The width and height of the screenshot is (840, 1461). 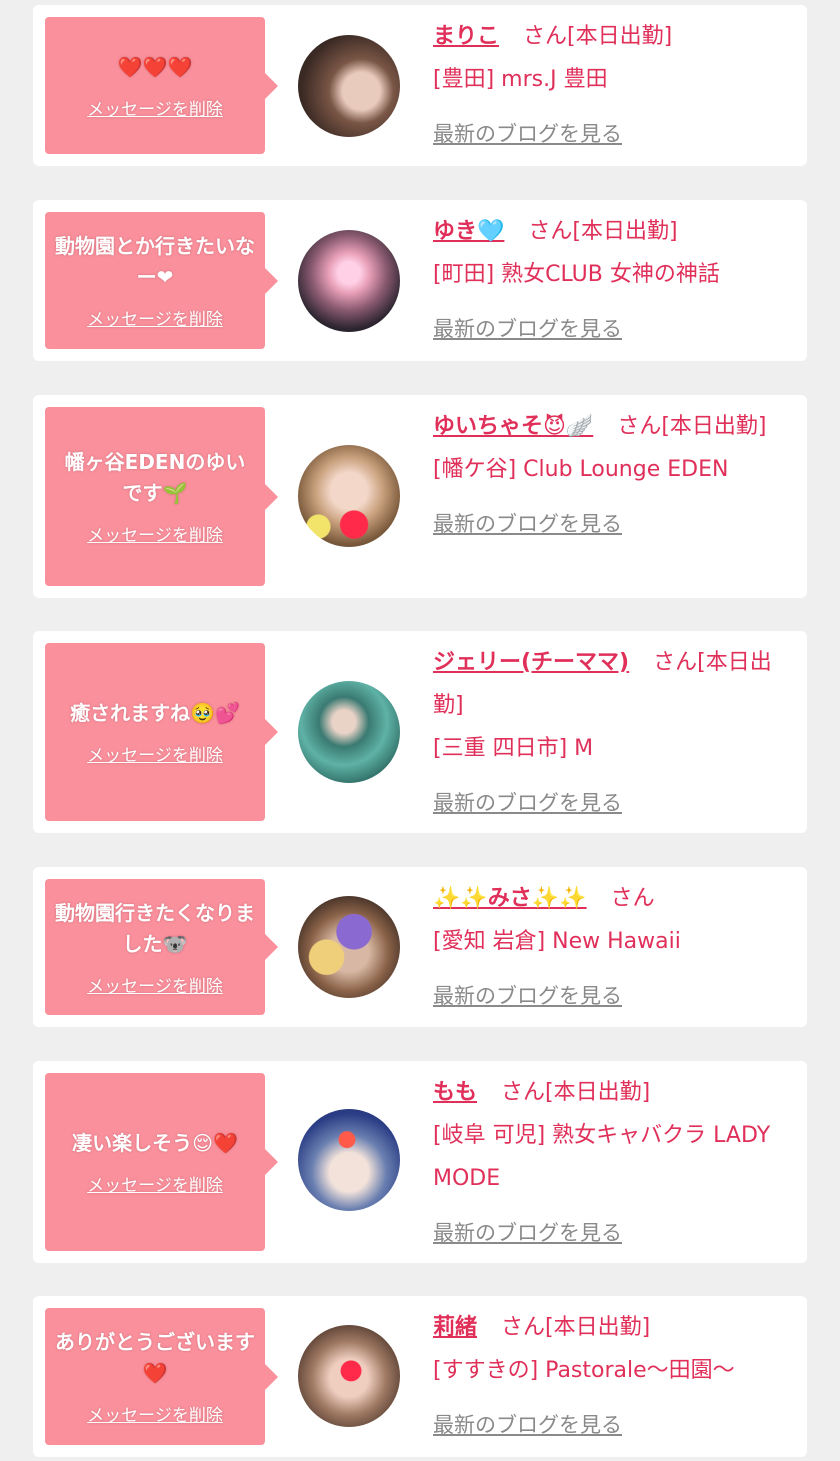 What do you see at coordinates (602, 1157) in the screenshot?
I see `shop-info: [岐阜 可児] 熟女キャバクラ LADY MODE` at bounding box center [602, 1157].